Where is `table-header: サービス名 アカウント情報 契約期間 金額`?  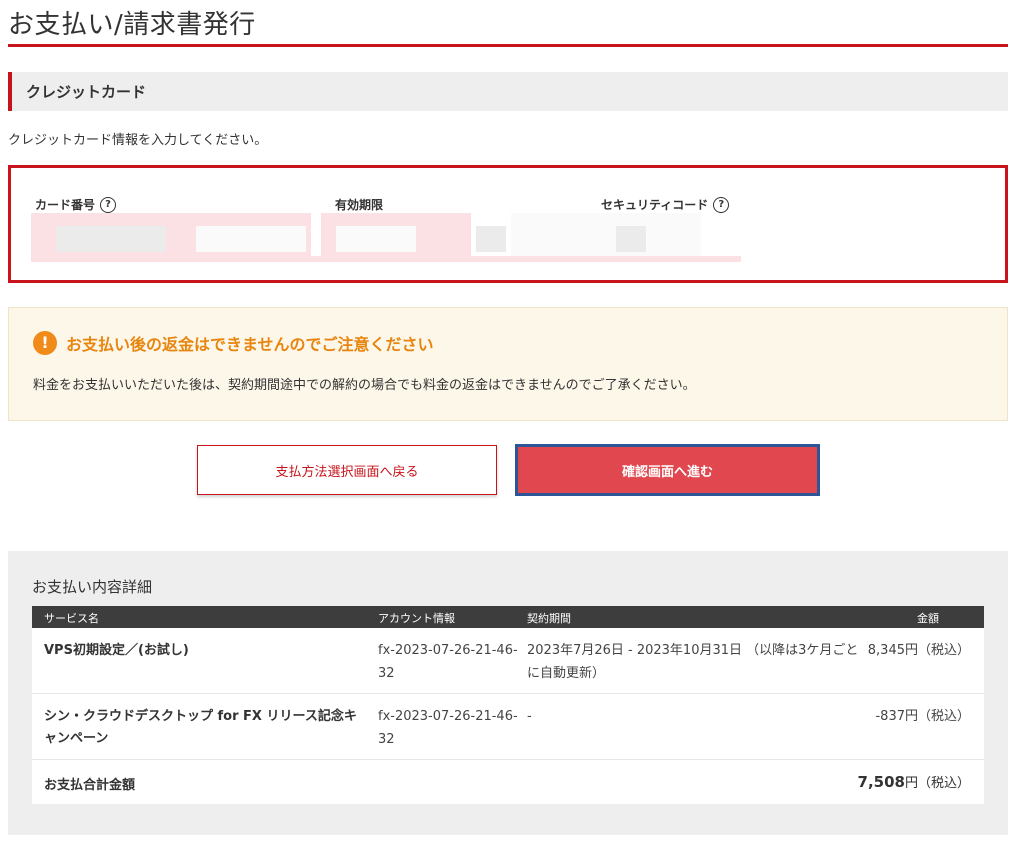
table-header: サービス名 アカウント情報 契約期間 金額 is located at coordinates (508, 617).